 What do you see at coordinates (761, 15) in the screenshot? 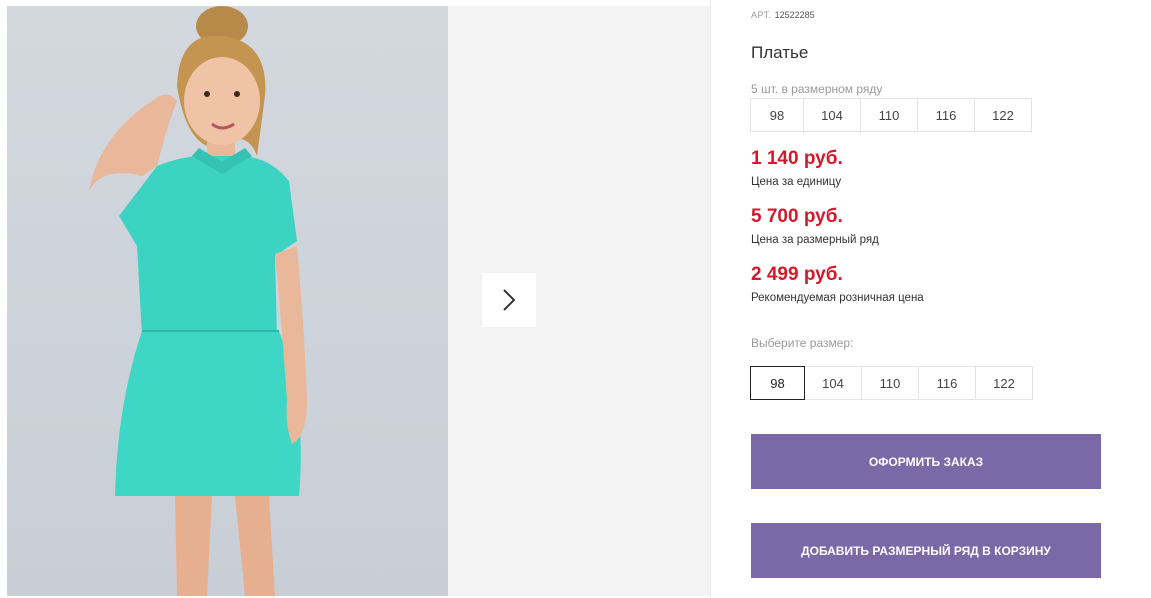
I see `sku-label: АРТ.` at bounding box center [761, 15].